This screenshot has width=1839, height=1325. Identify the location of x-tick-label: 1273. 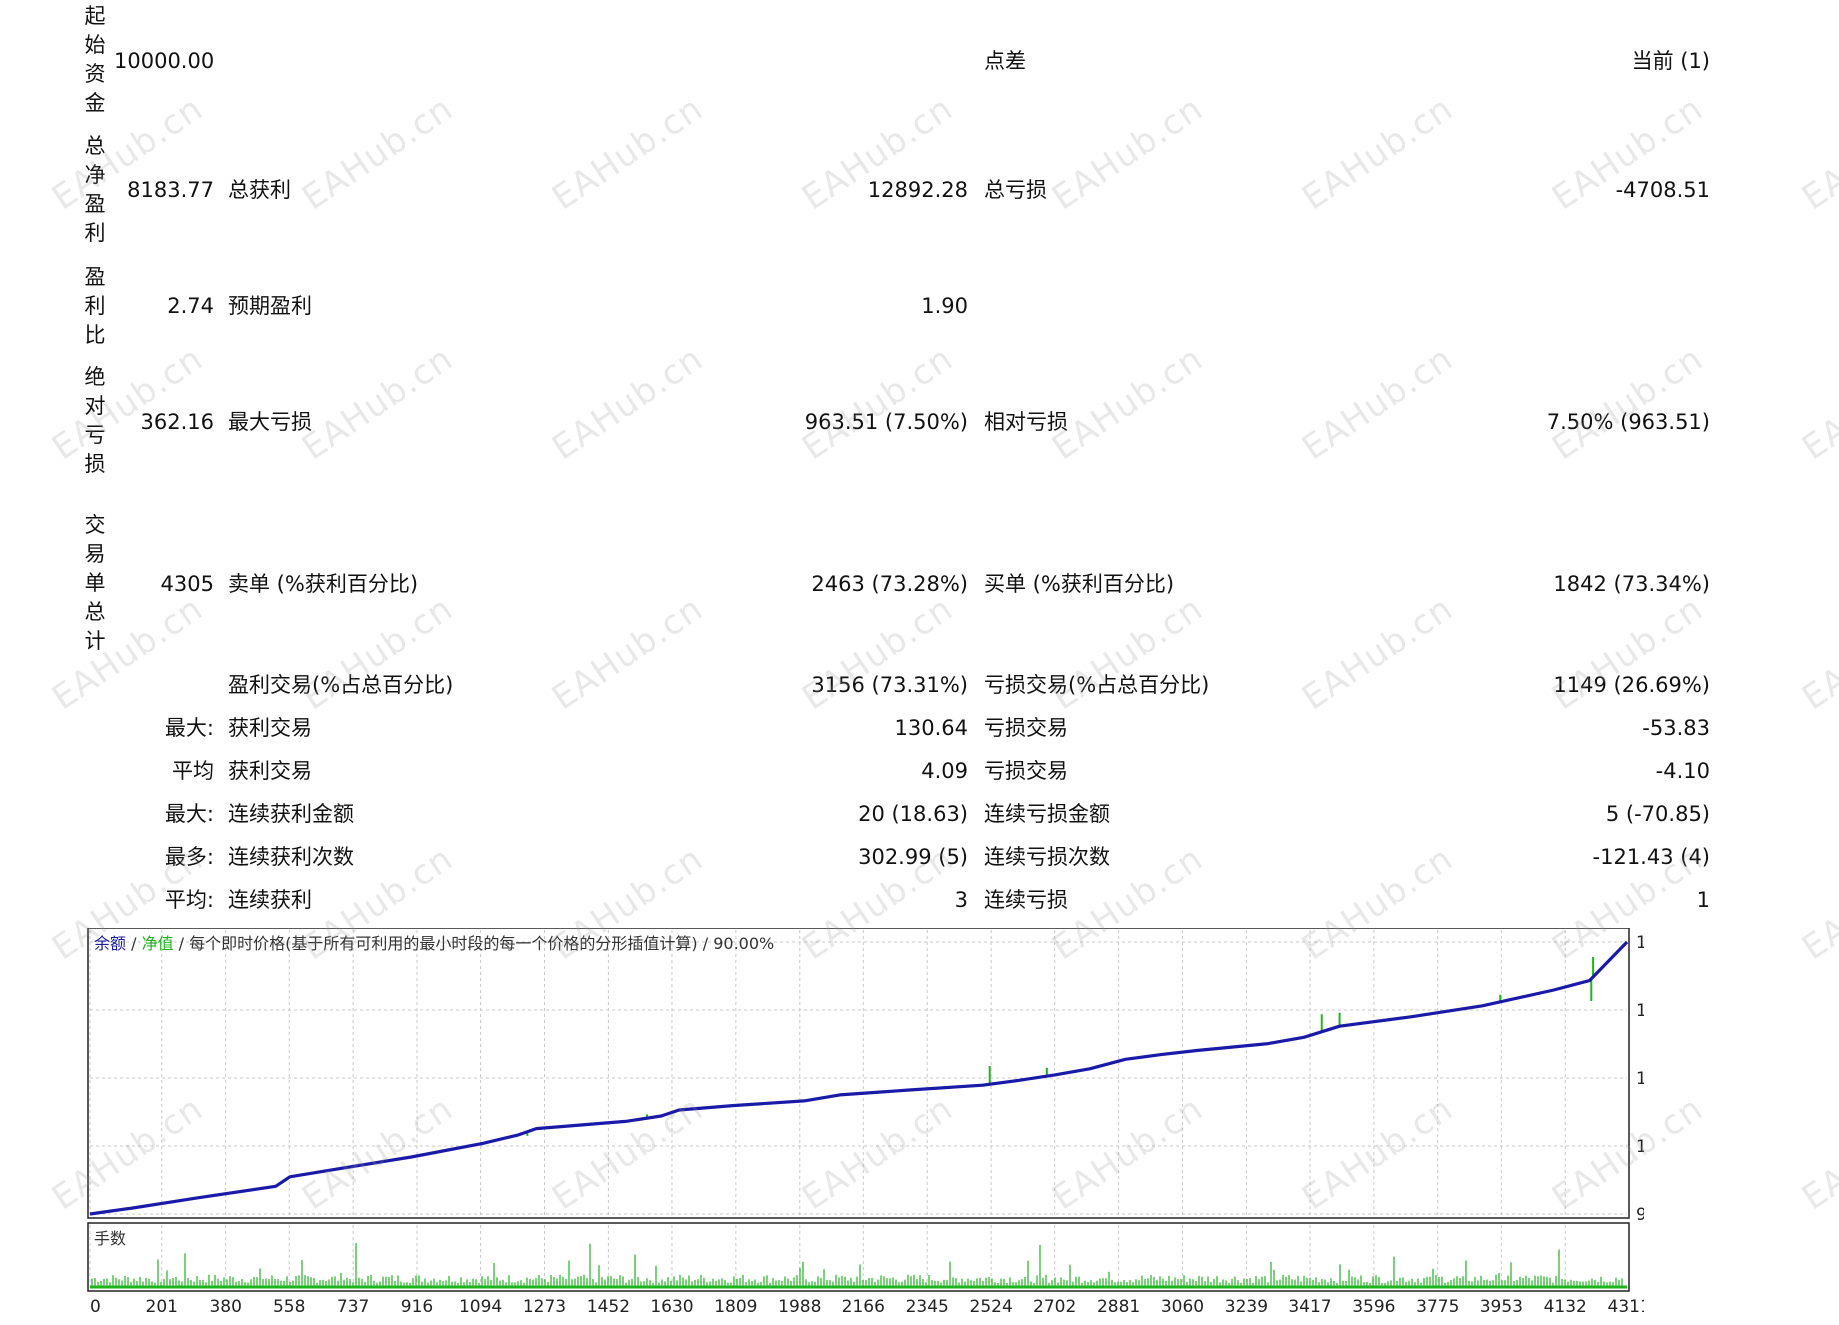
(544, 1307).